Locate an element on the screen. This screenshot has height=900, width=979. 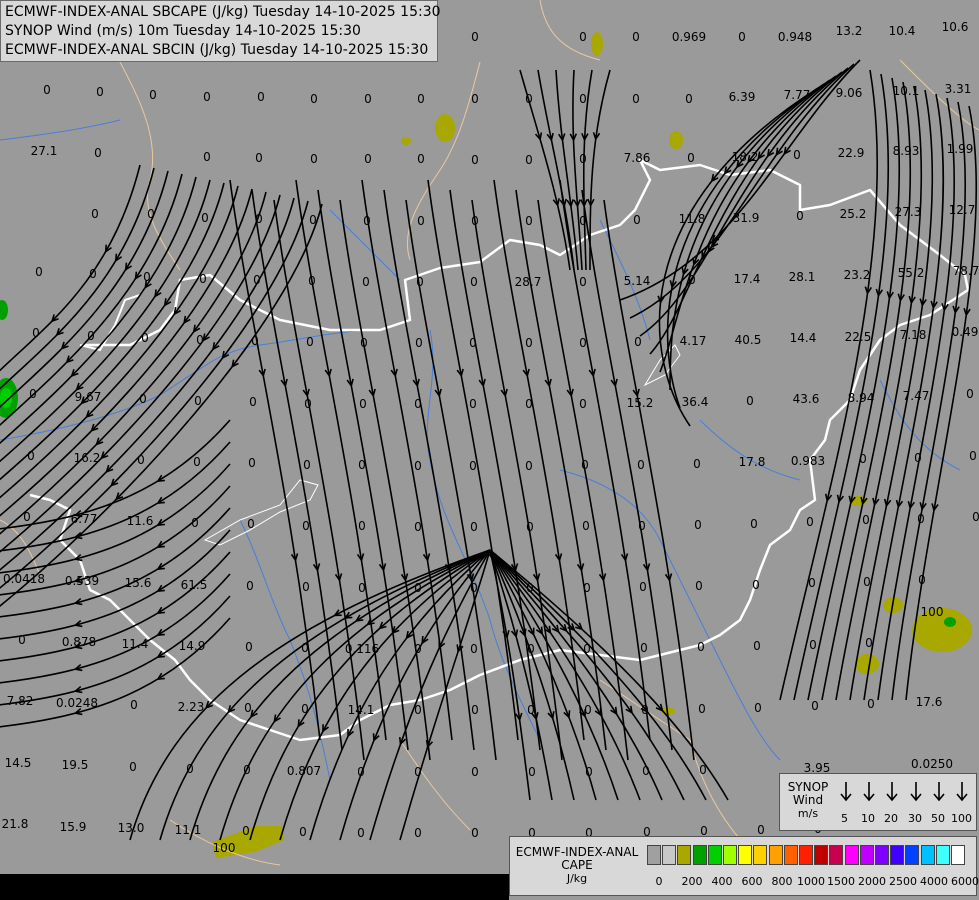
cape-value-label: 7.82 is located at coordinates (20, 701).